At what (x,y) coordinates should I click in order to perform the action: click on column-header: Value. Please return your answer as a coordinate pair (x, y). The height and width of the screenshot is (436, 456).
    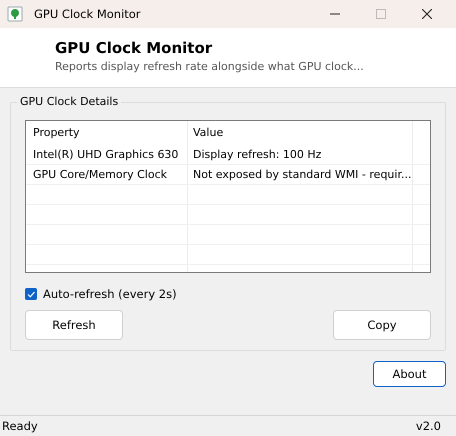
    Looking at the image, I should click on (300, 133).